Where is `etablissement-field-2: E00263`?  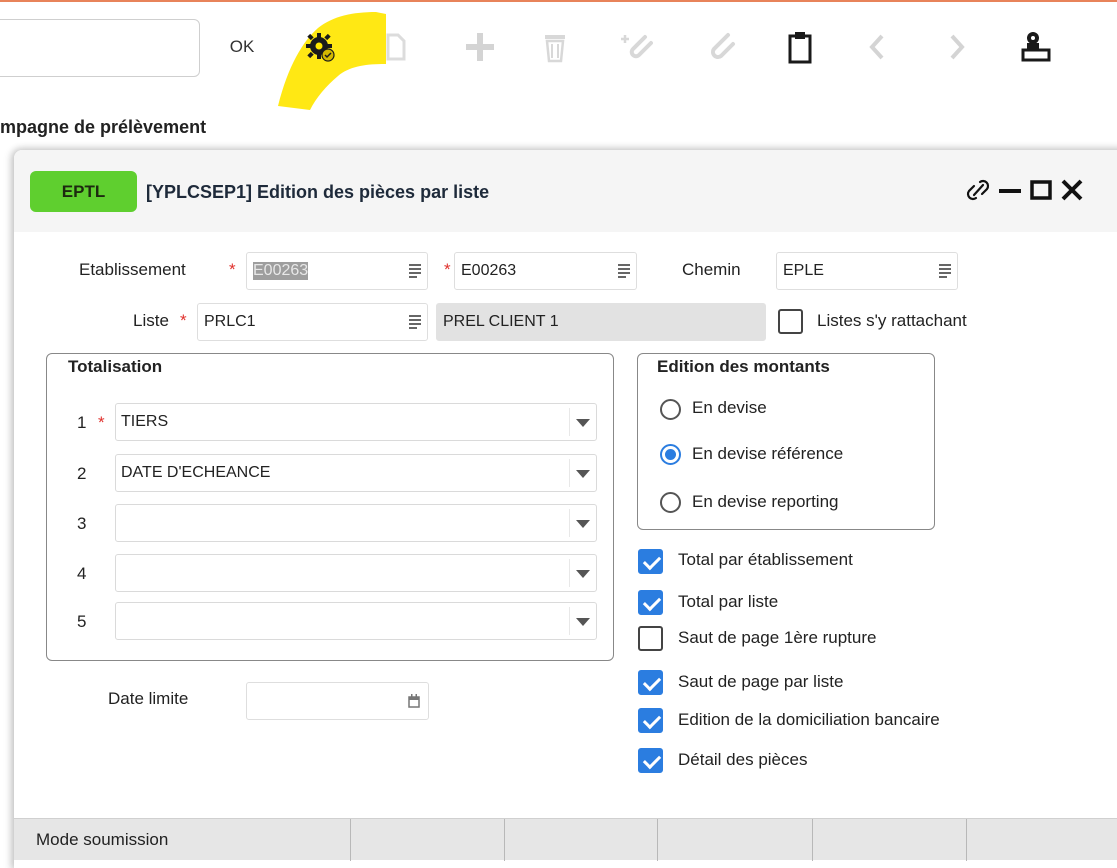 etablissement-field-2: E00263 is located at coordinates (545, 271).